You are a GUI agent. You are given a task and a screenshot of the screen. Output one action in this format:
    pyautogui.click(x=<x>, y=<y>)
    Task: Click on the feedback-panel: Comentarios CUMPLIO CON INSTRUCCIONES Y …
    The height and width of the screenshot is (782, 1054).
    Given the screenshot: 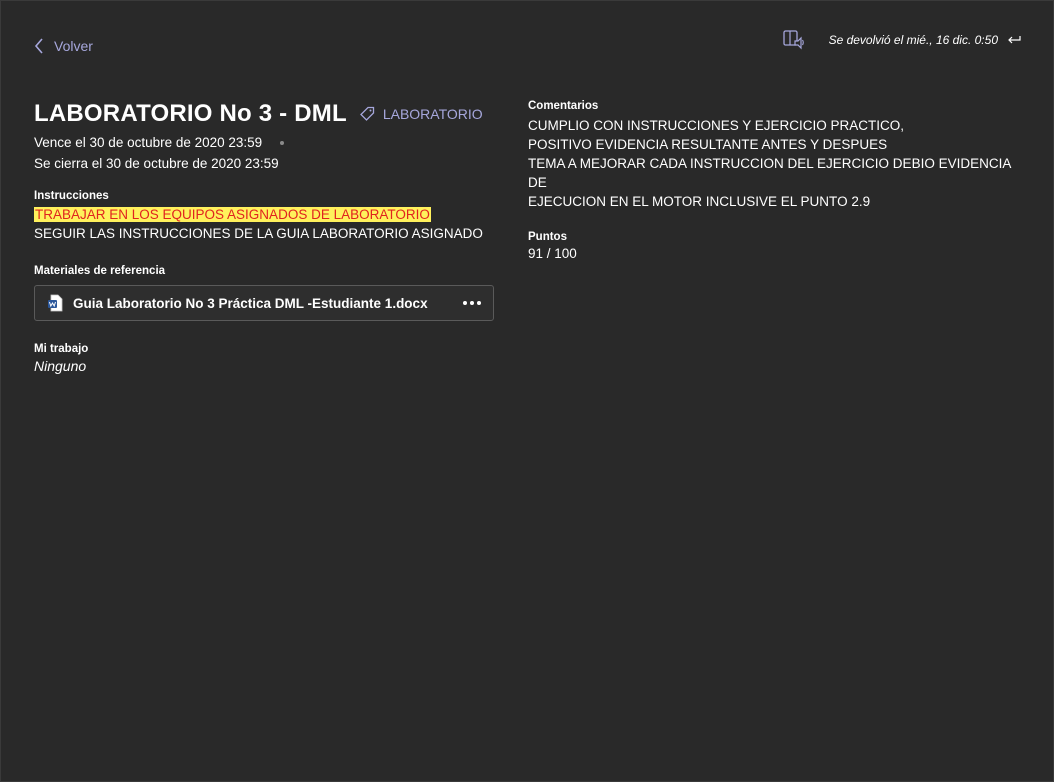 What is the action you would take?
    pyautogui.click(x=778, y=180)
    